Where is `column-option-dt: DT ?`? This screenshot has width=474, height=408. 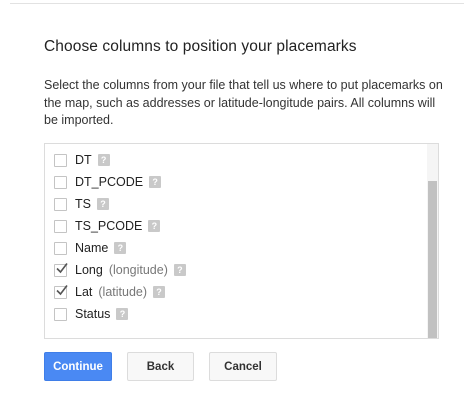
column-option-dt: DT ? is located at coordinates (82, 160).